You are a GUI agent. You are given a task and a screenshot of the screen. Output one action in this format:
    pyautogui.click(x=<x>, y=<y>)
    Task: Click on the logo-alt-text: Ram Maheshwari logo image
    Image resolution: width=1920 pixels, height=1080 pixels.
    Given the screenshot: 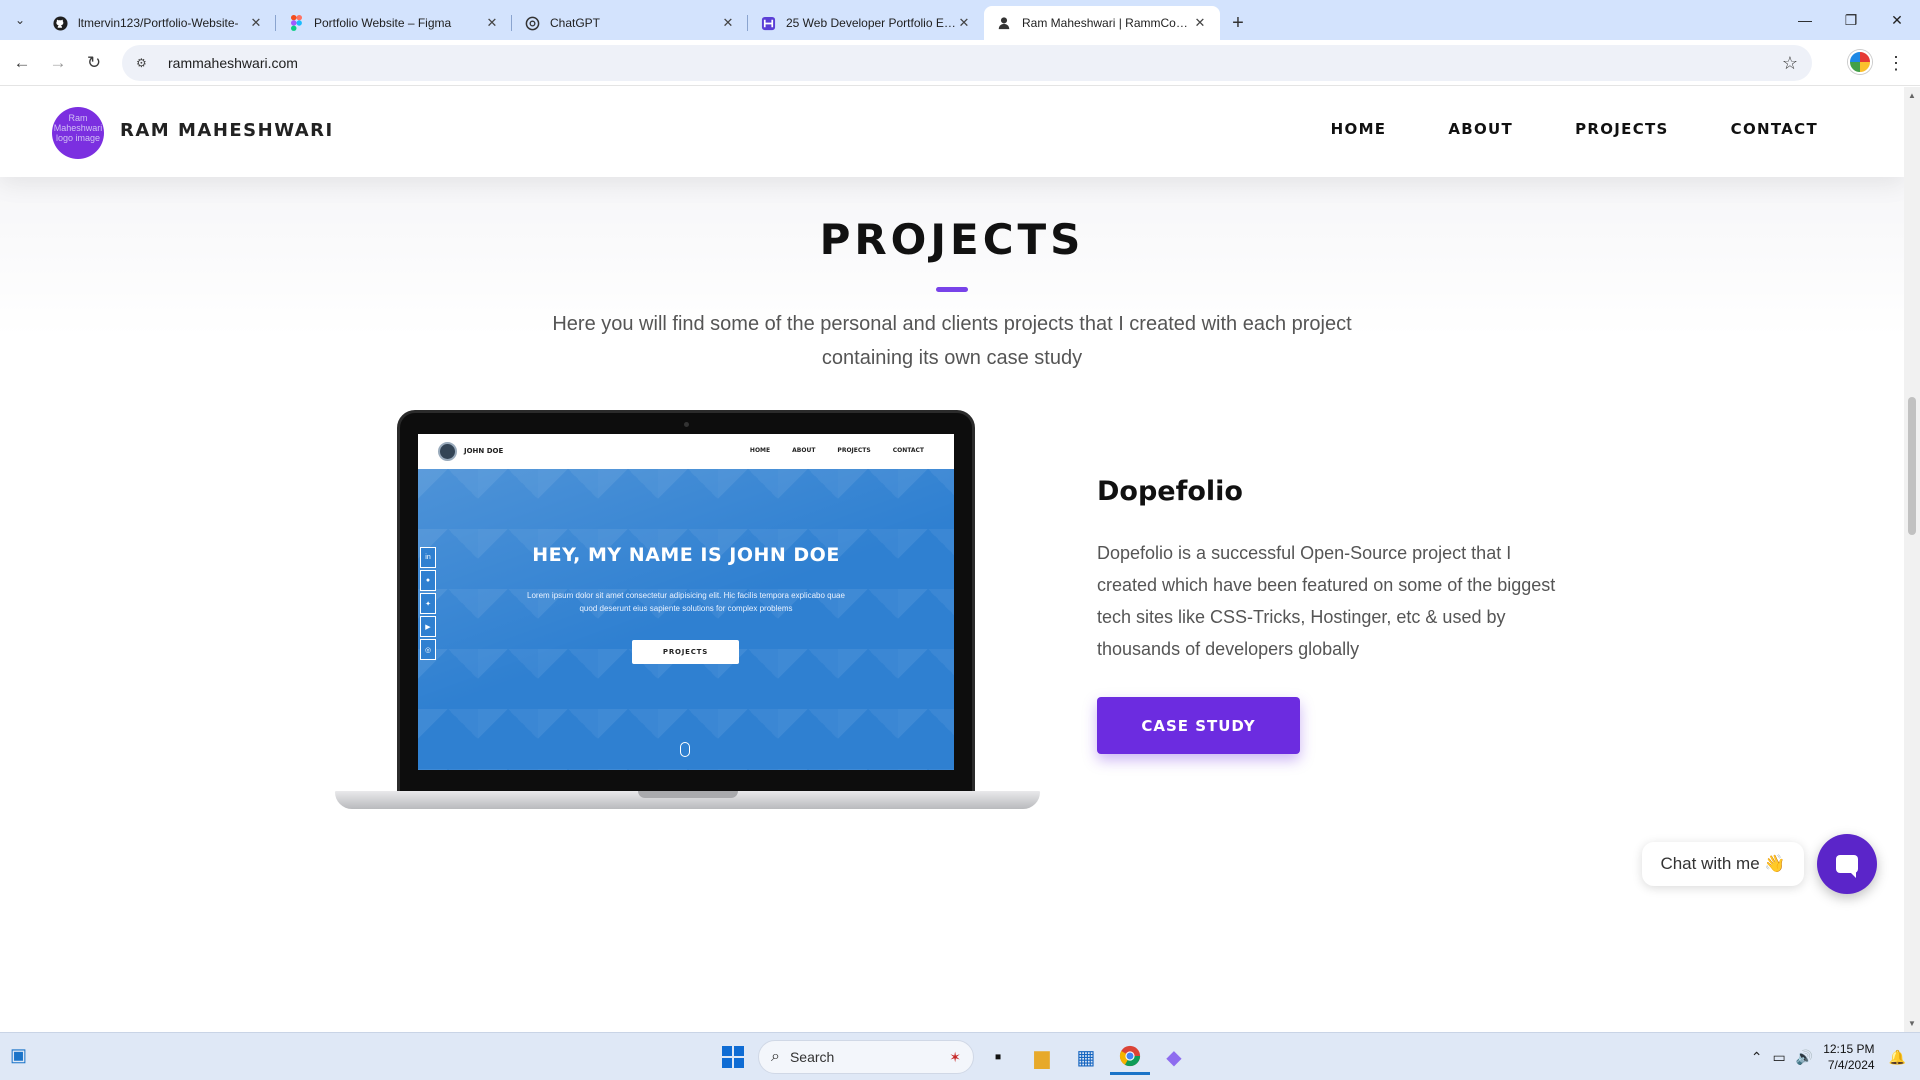 What is the action you would take?
    pyautogui.click(x=78, y=128)
    